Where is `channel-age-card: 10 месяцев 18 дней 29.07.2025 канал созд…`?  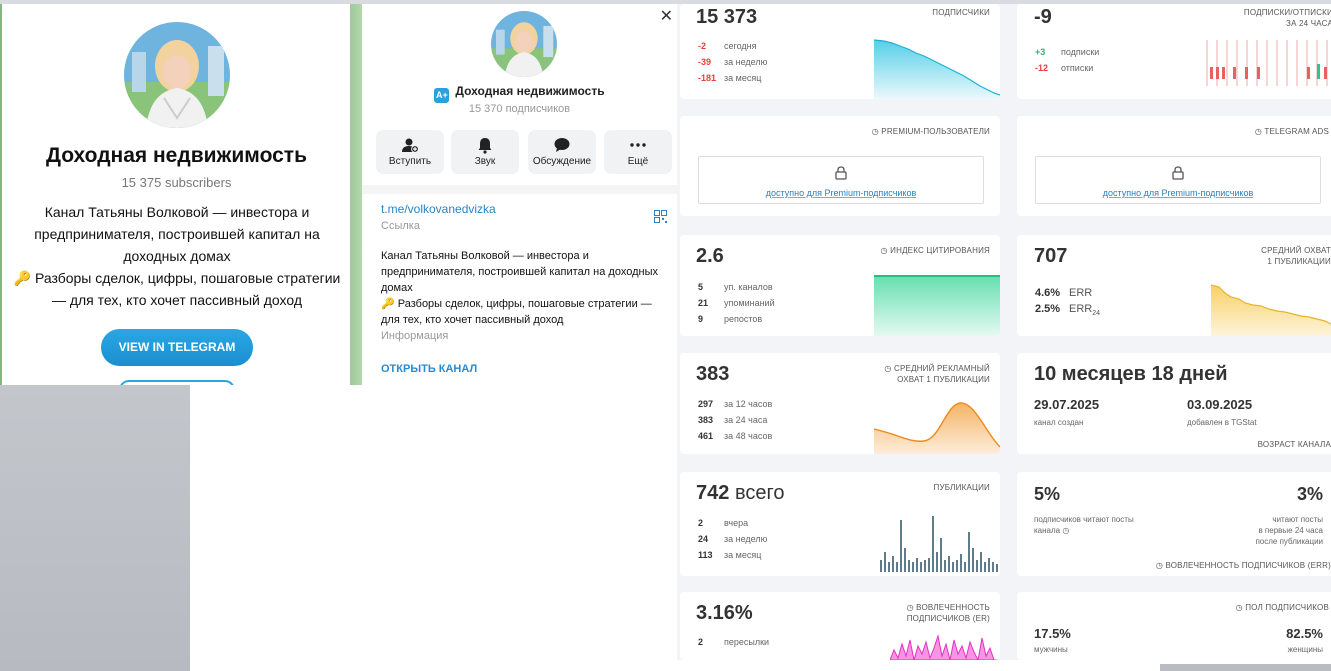
channel-age-card: 10 месяцев 18 дней 29.07.2025 канал созд… is located at coordinates (1174, 403).